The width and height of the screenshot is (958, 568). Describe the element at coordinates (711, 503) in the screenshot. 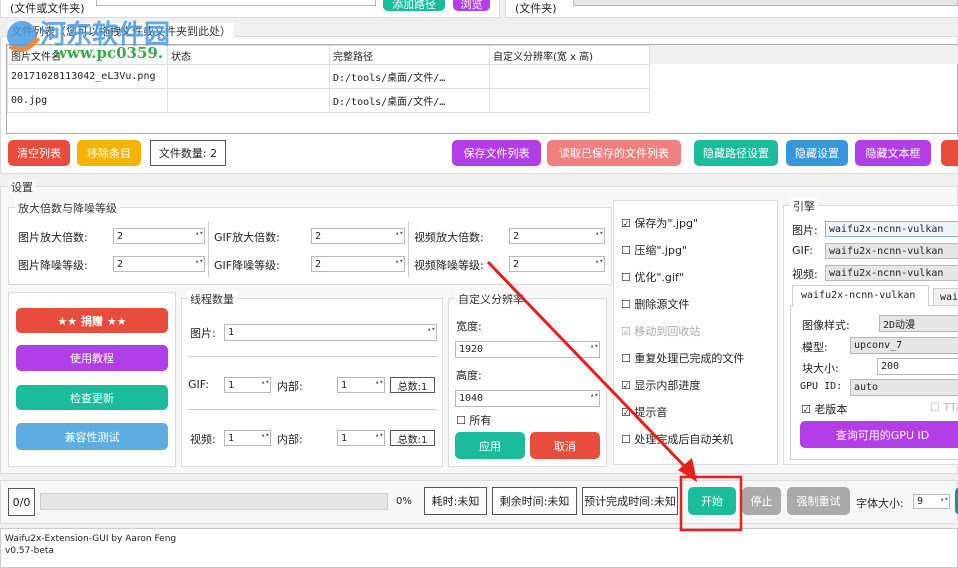

I see `highlight-box` at that location.